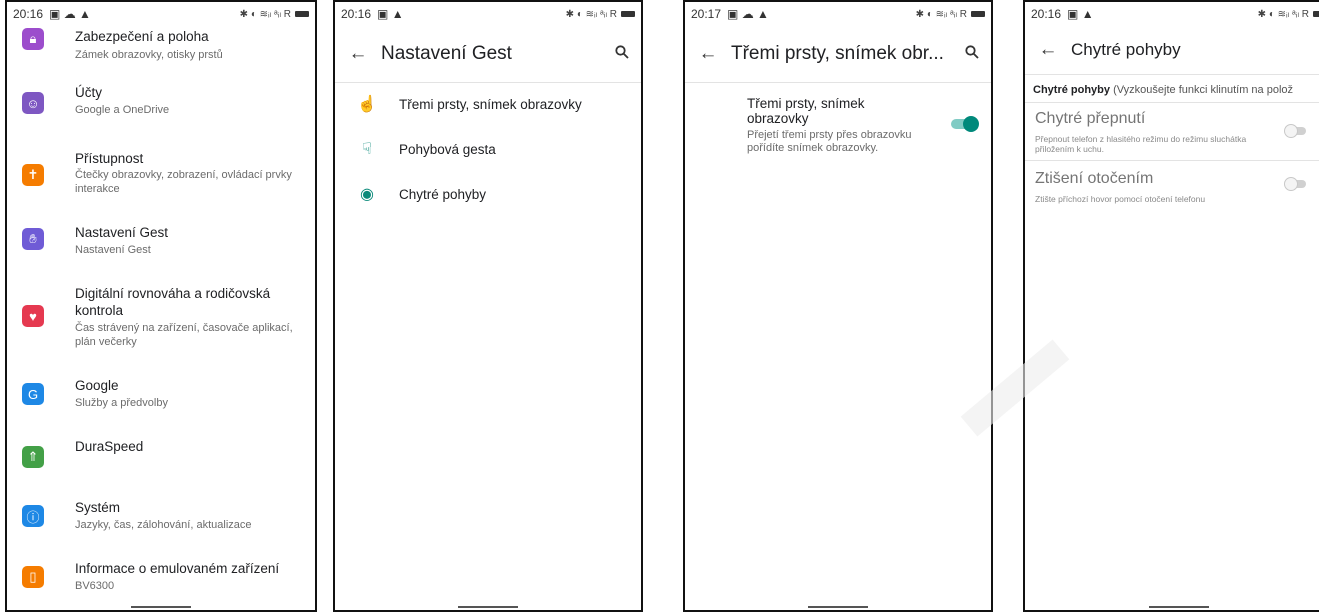 This screenshot has width=1319, height=612. What do you see at coordinates (33, 516) in the screenshot?
I see `info-icon: ⓘ` at bounding box center [33, 516].